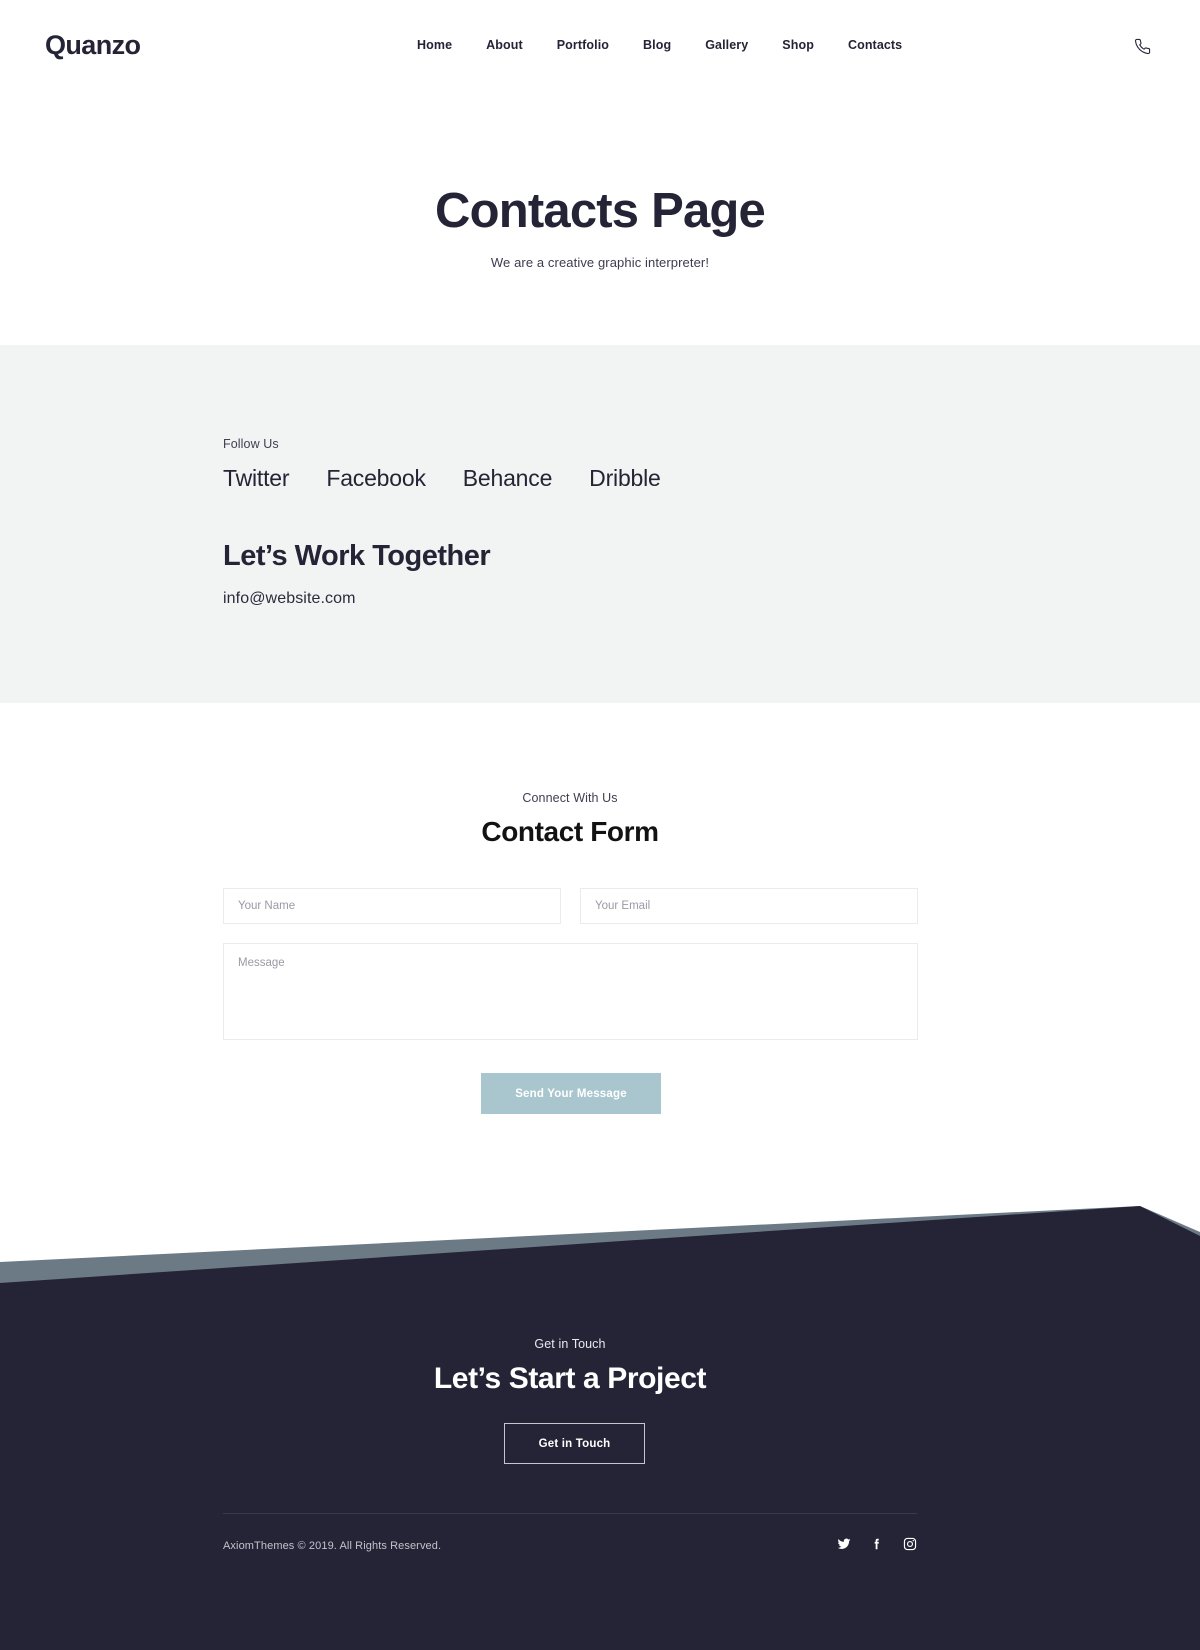 This screenshot has width=1200, height=1650. Describe the element at coordinates (875, 45) in the screenshot. I see `nav-item-contacts: Contacts` at that location.